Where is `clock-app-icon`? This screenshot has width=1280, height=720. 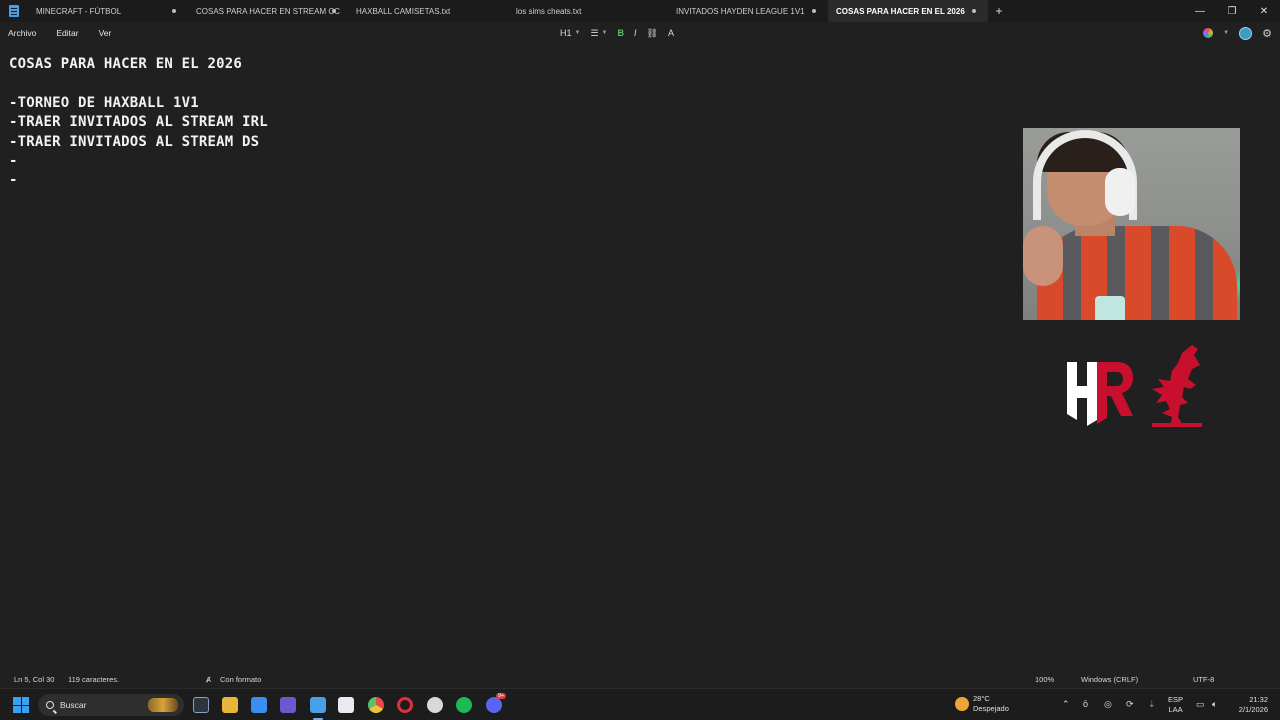
clock-app-icon is located at coordinates (435, 705).